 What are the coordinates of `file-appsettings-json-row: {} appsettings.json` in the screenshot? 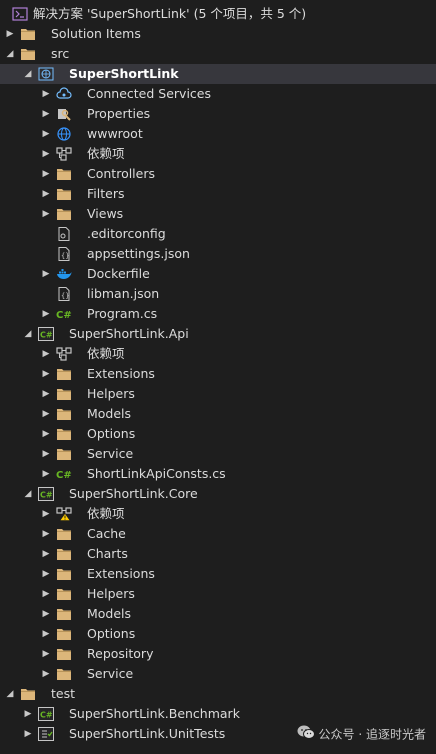 It's located at (218, 254).